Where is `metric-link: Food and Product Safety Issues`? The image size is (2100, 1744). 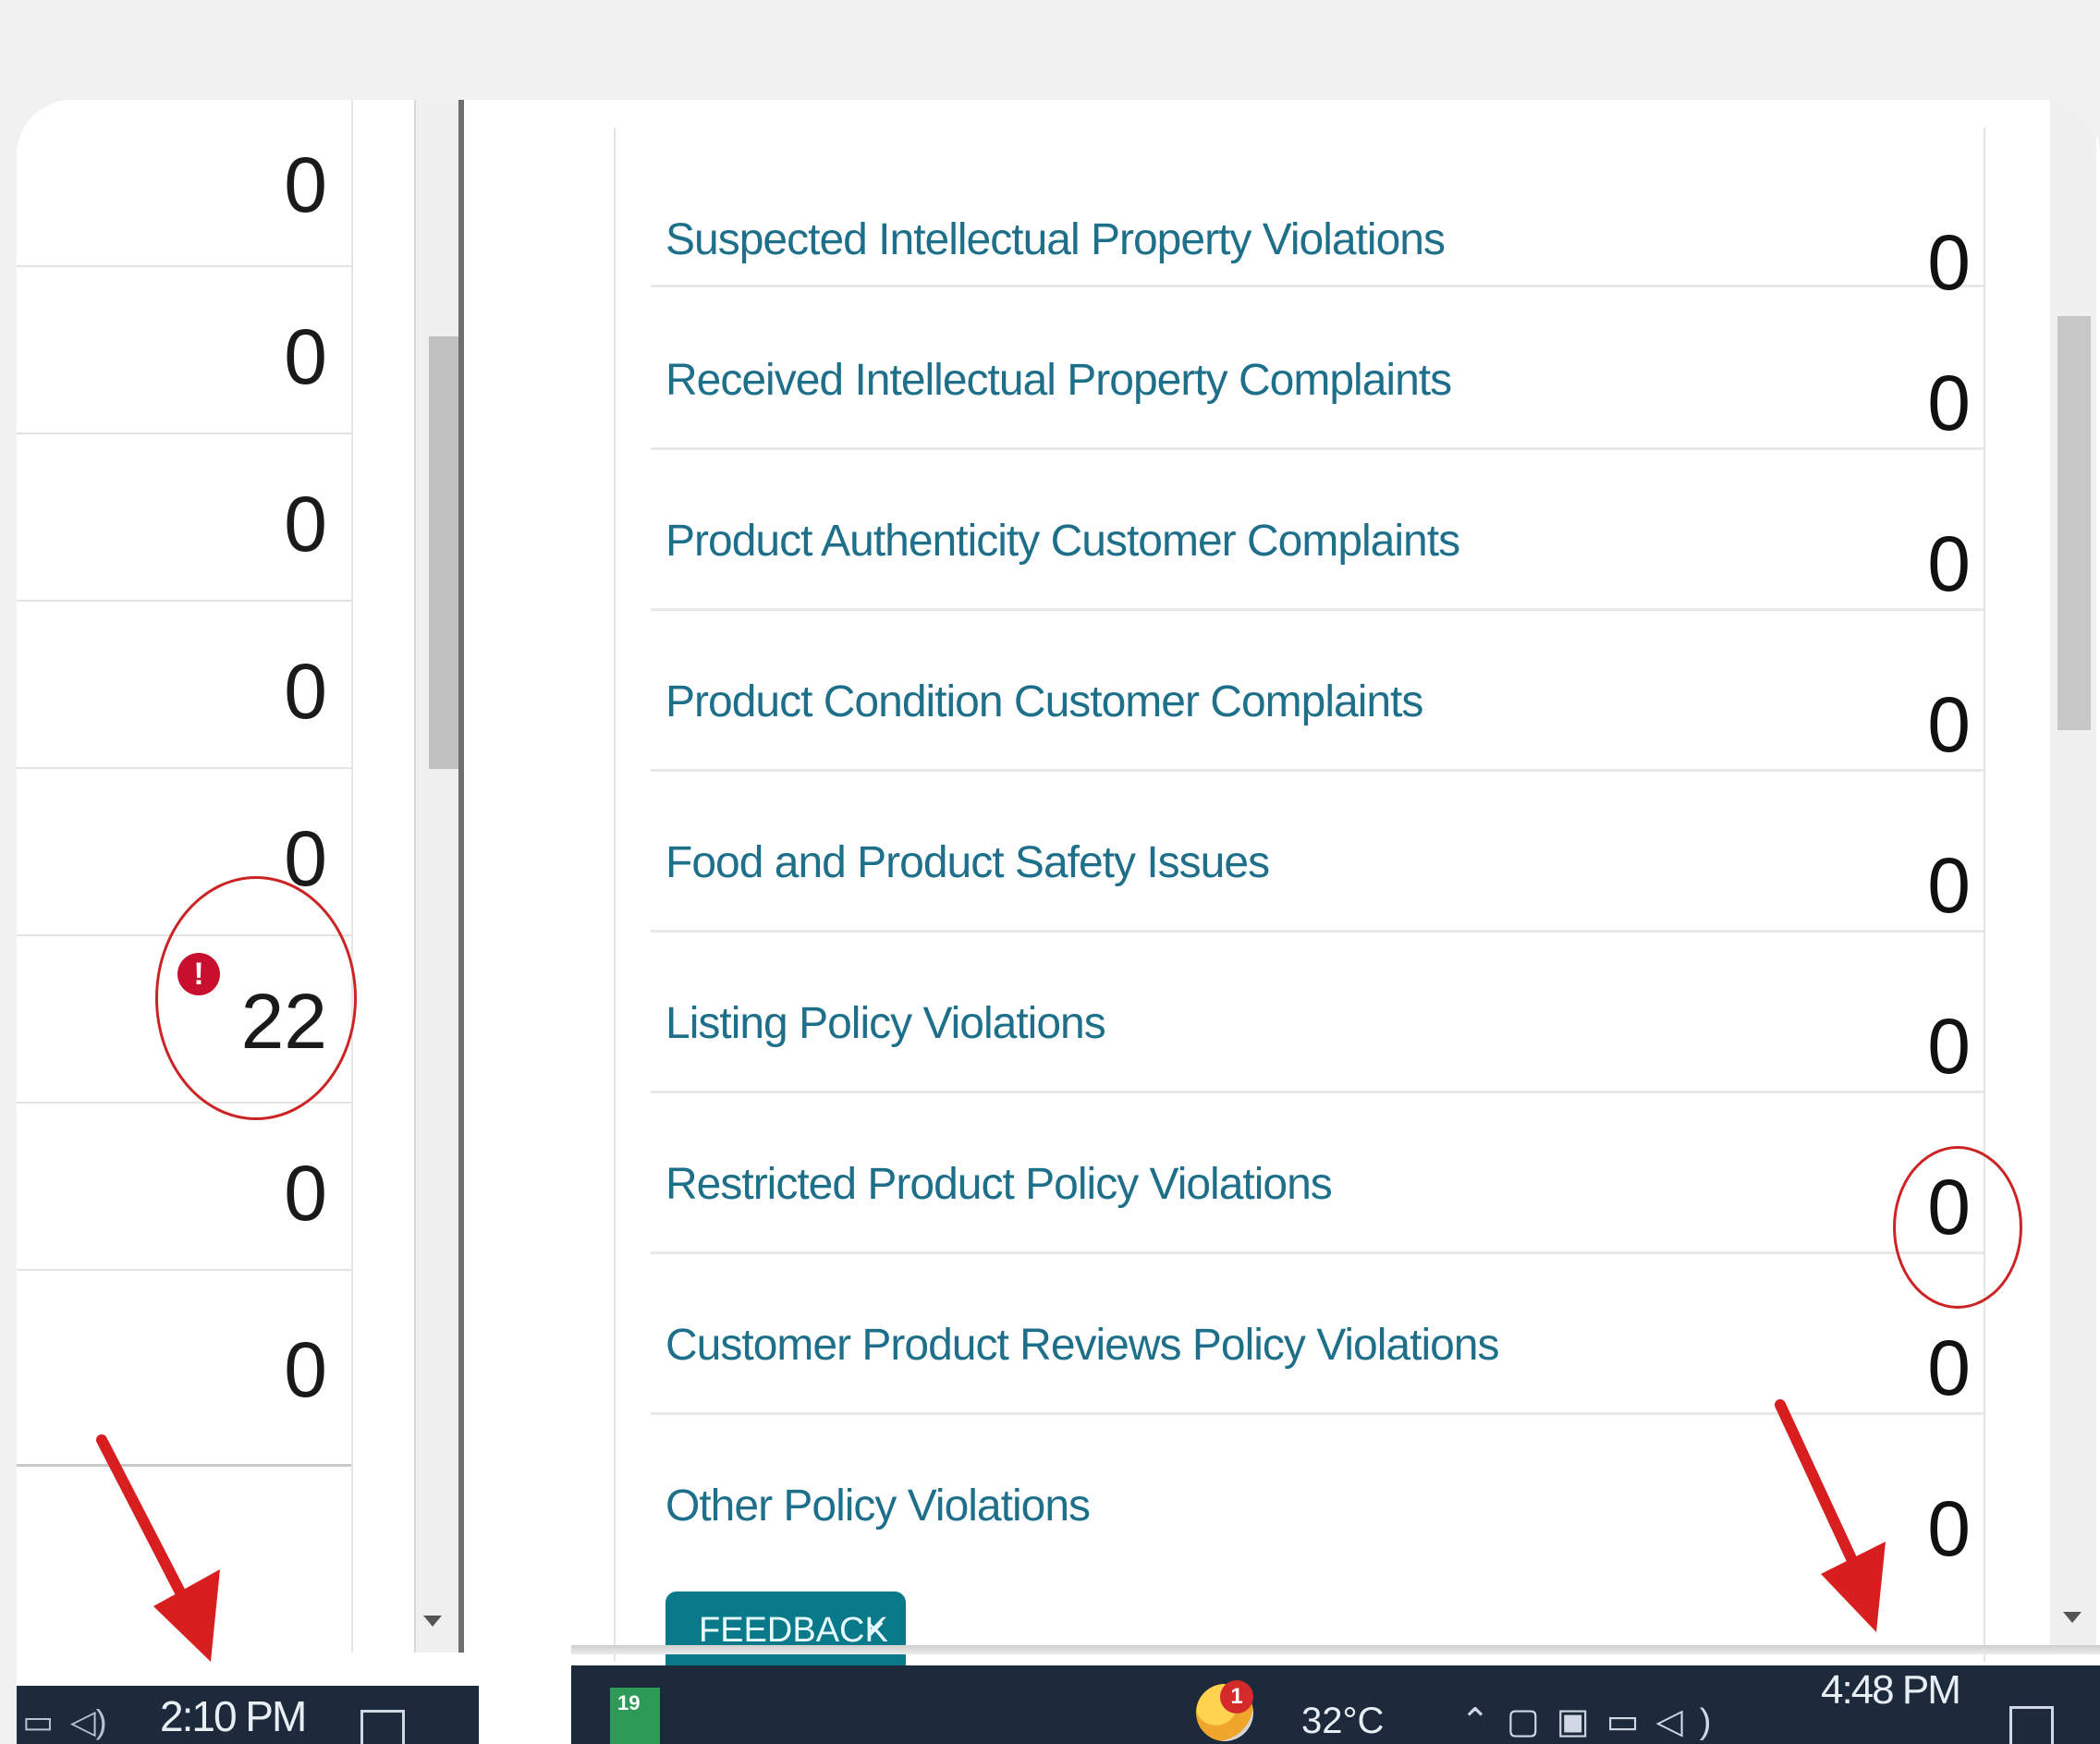
metric-link: Food and Product Safety Issues is located at coordinates (968, 862).